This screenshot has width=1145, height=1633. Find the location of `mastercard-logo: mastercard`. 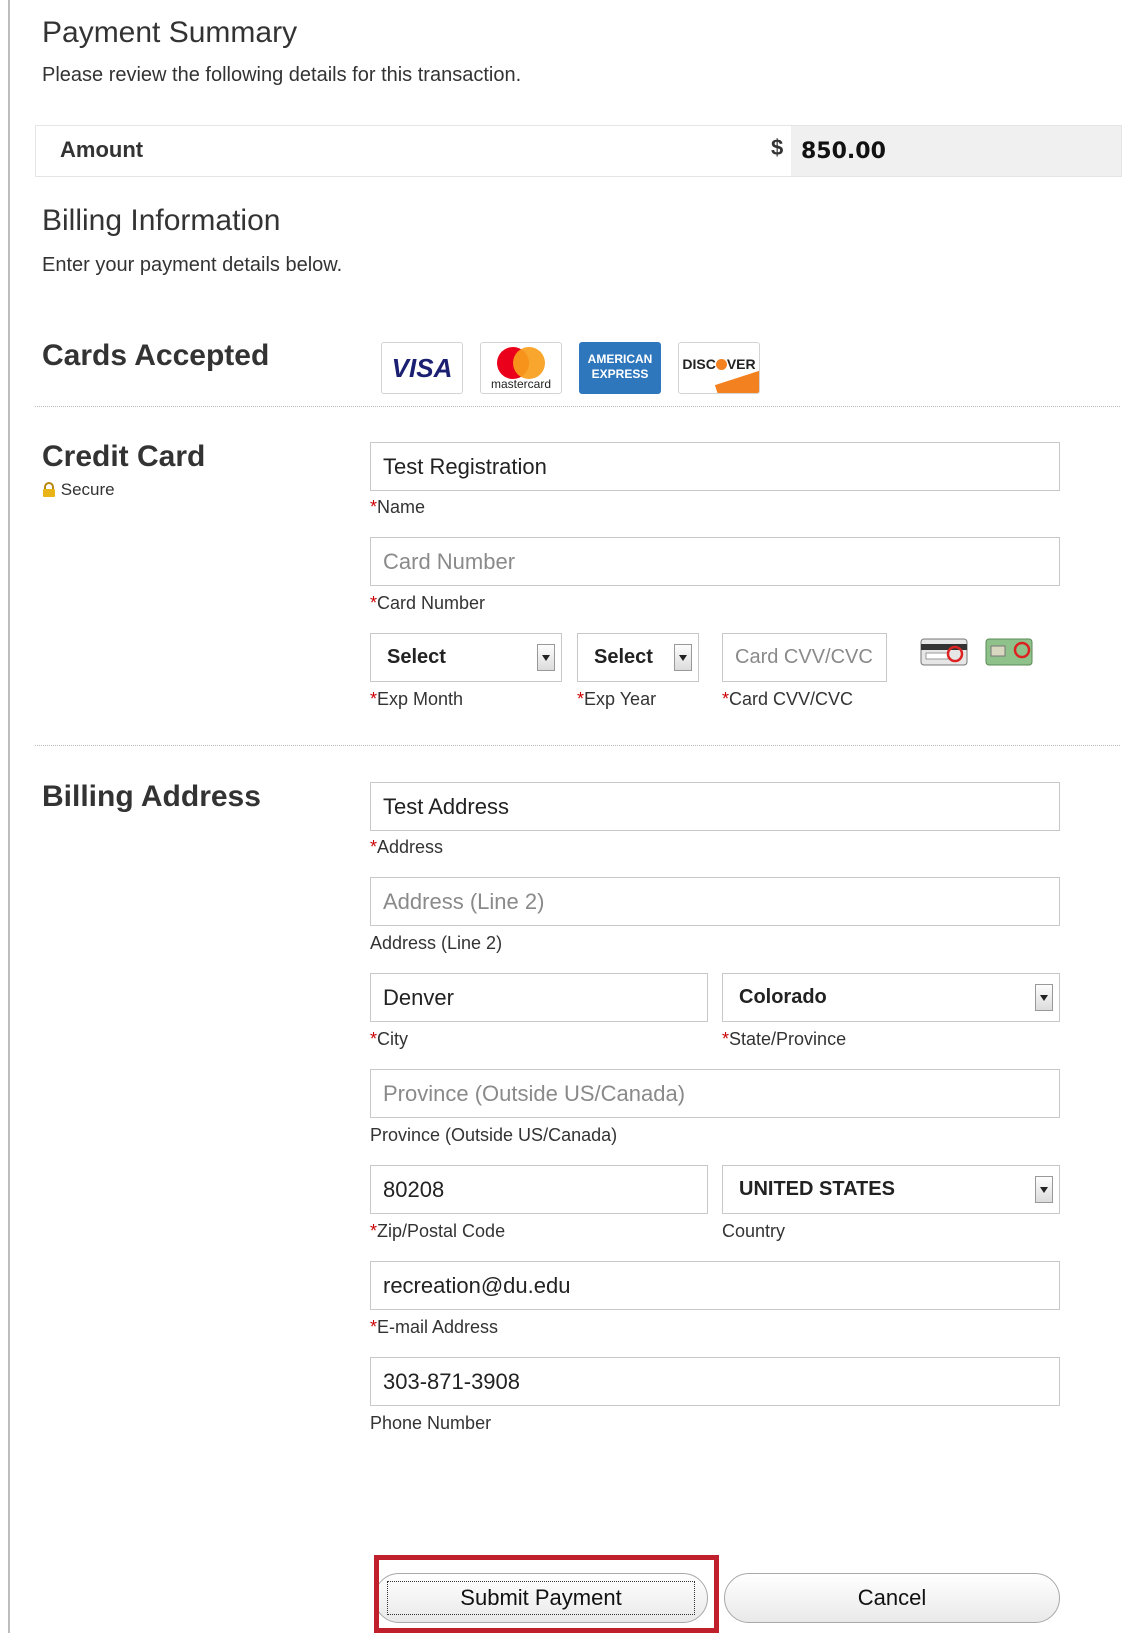

mastercard-logo: mastercard is located at coordinates (521, 368).